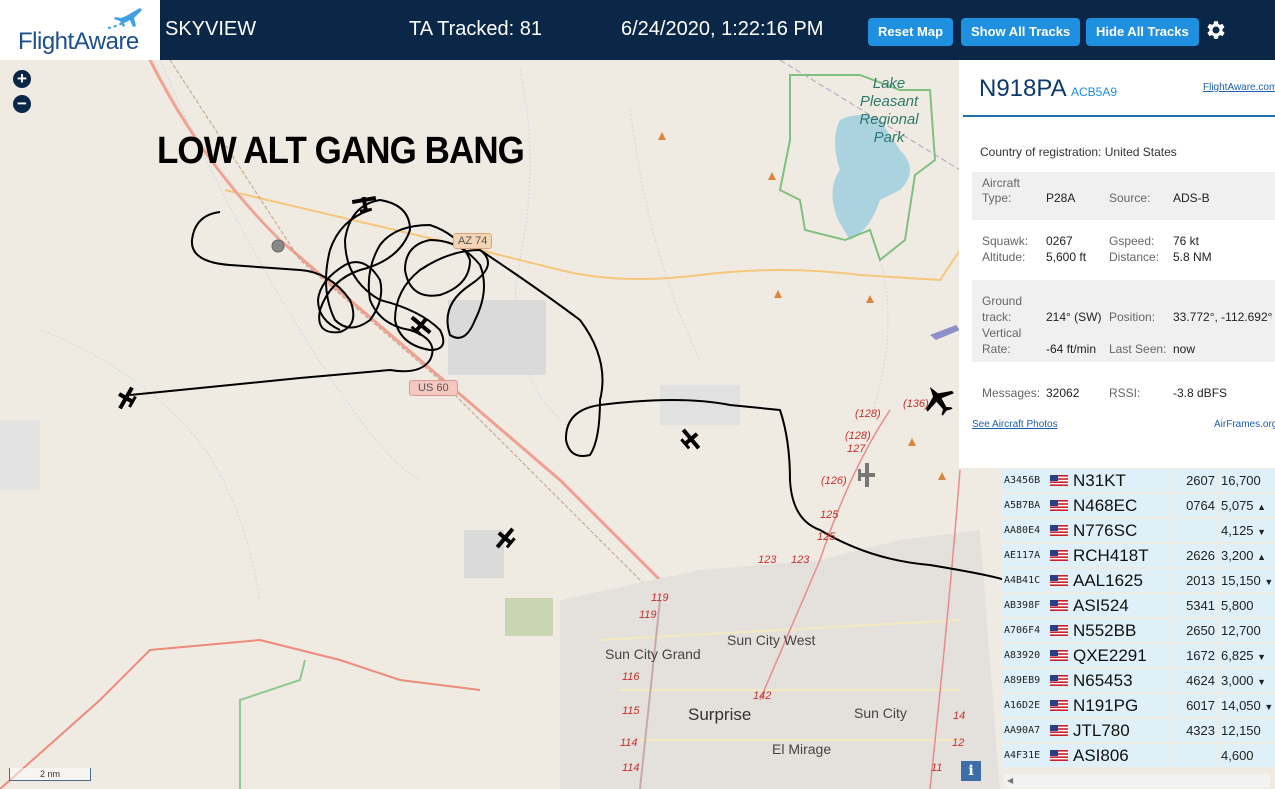 The width and height of the screenshot is (1275, 789). I want to click on track-callsign: QXE2291, so click(1120, 655).